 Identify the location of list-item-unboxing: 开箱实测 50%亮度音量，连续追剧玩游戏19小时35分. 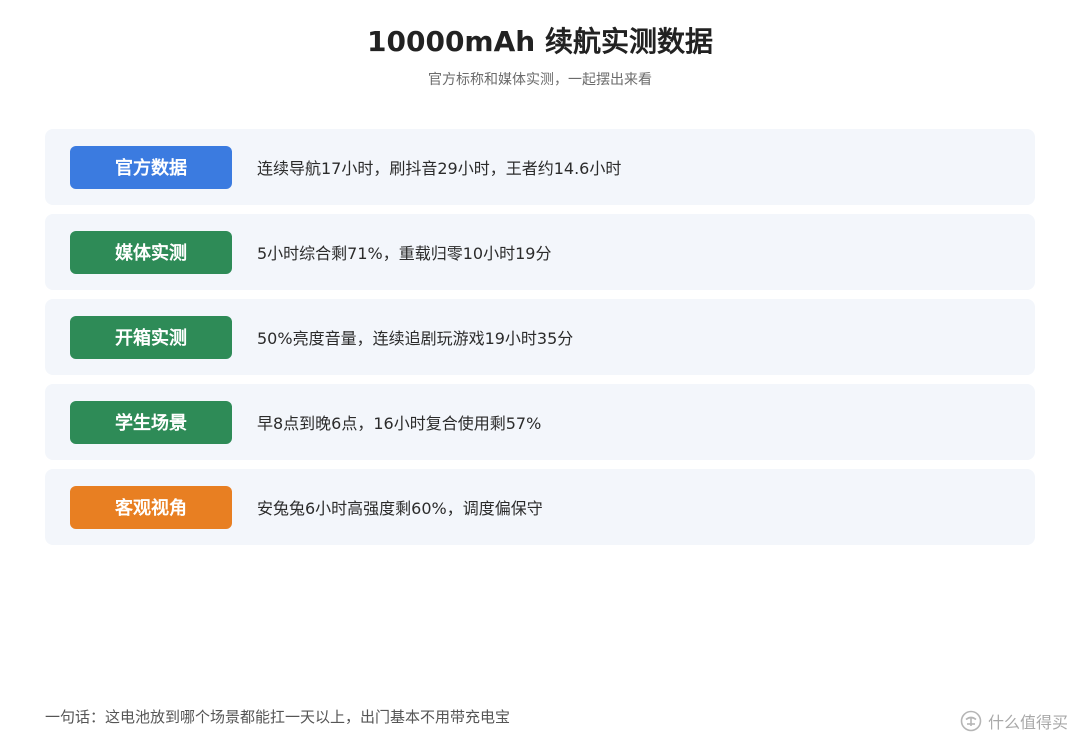
(540, 337).